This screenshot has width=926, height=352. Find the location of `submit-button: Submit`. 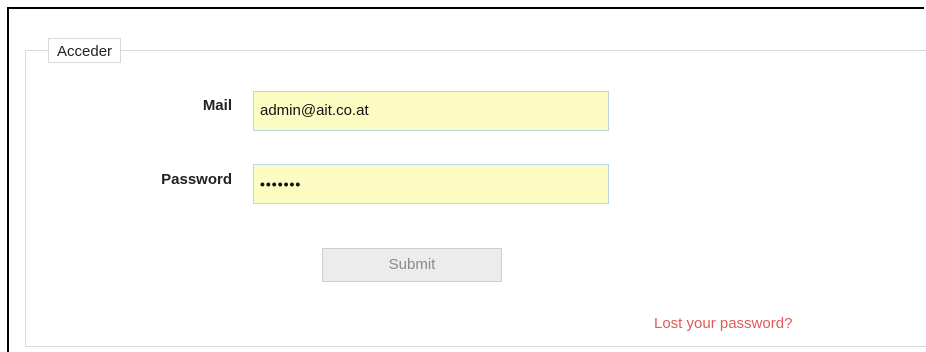

submit-button: Submit is located at coordinates (412, 265).